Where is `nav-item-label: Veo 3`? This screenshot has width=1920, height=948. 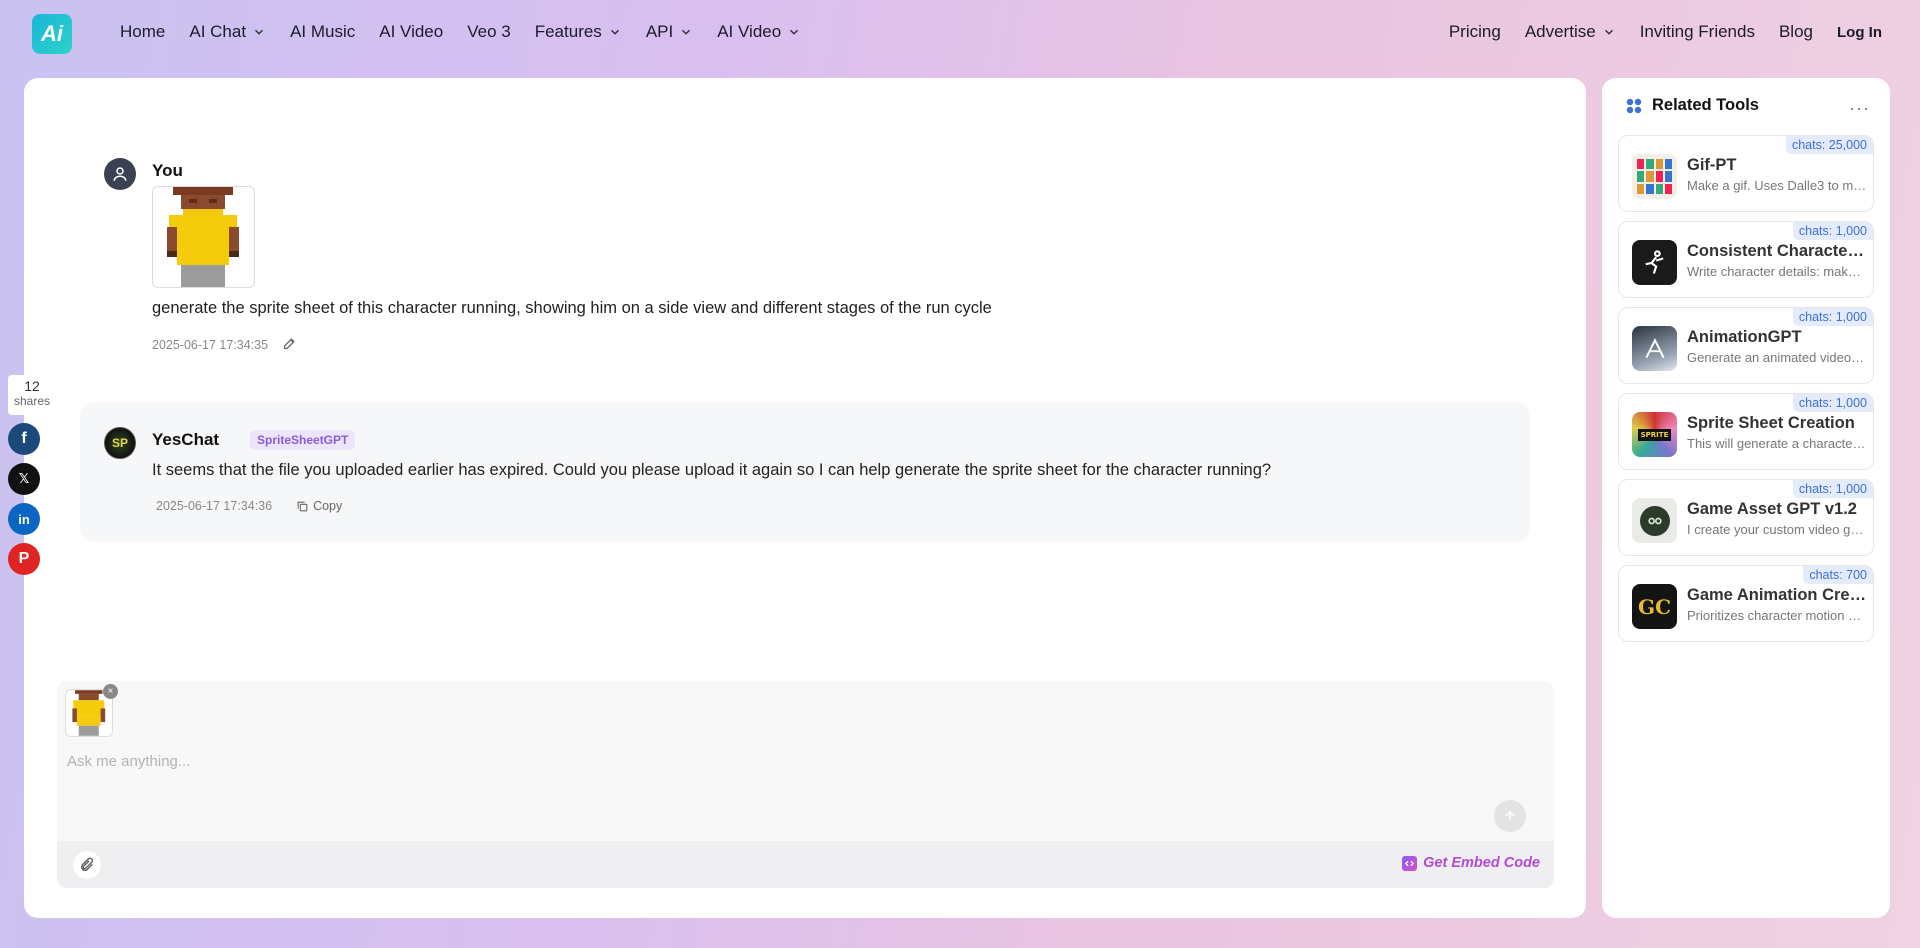
nav-item-label: Veo 3 is located at coordinates (489, 31).